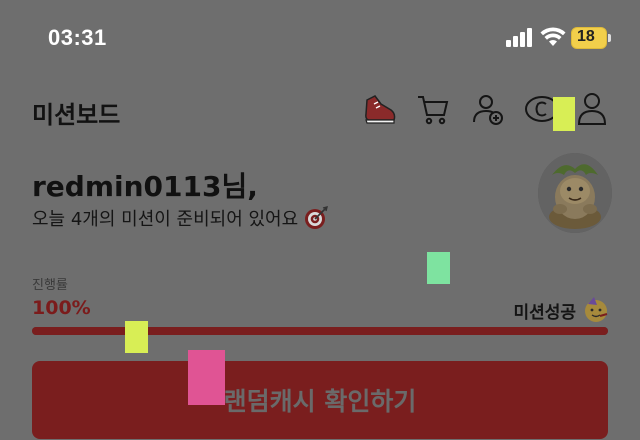  Describe the element at coordinates (433, 109) in the screenshot. I see `cart-icon` at that location.